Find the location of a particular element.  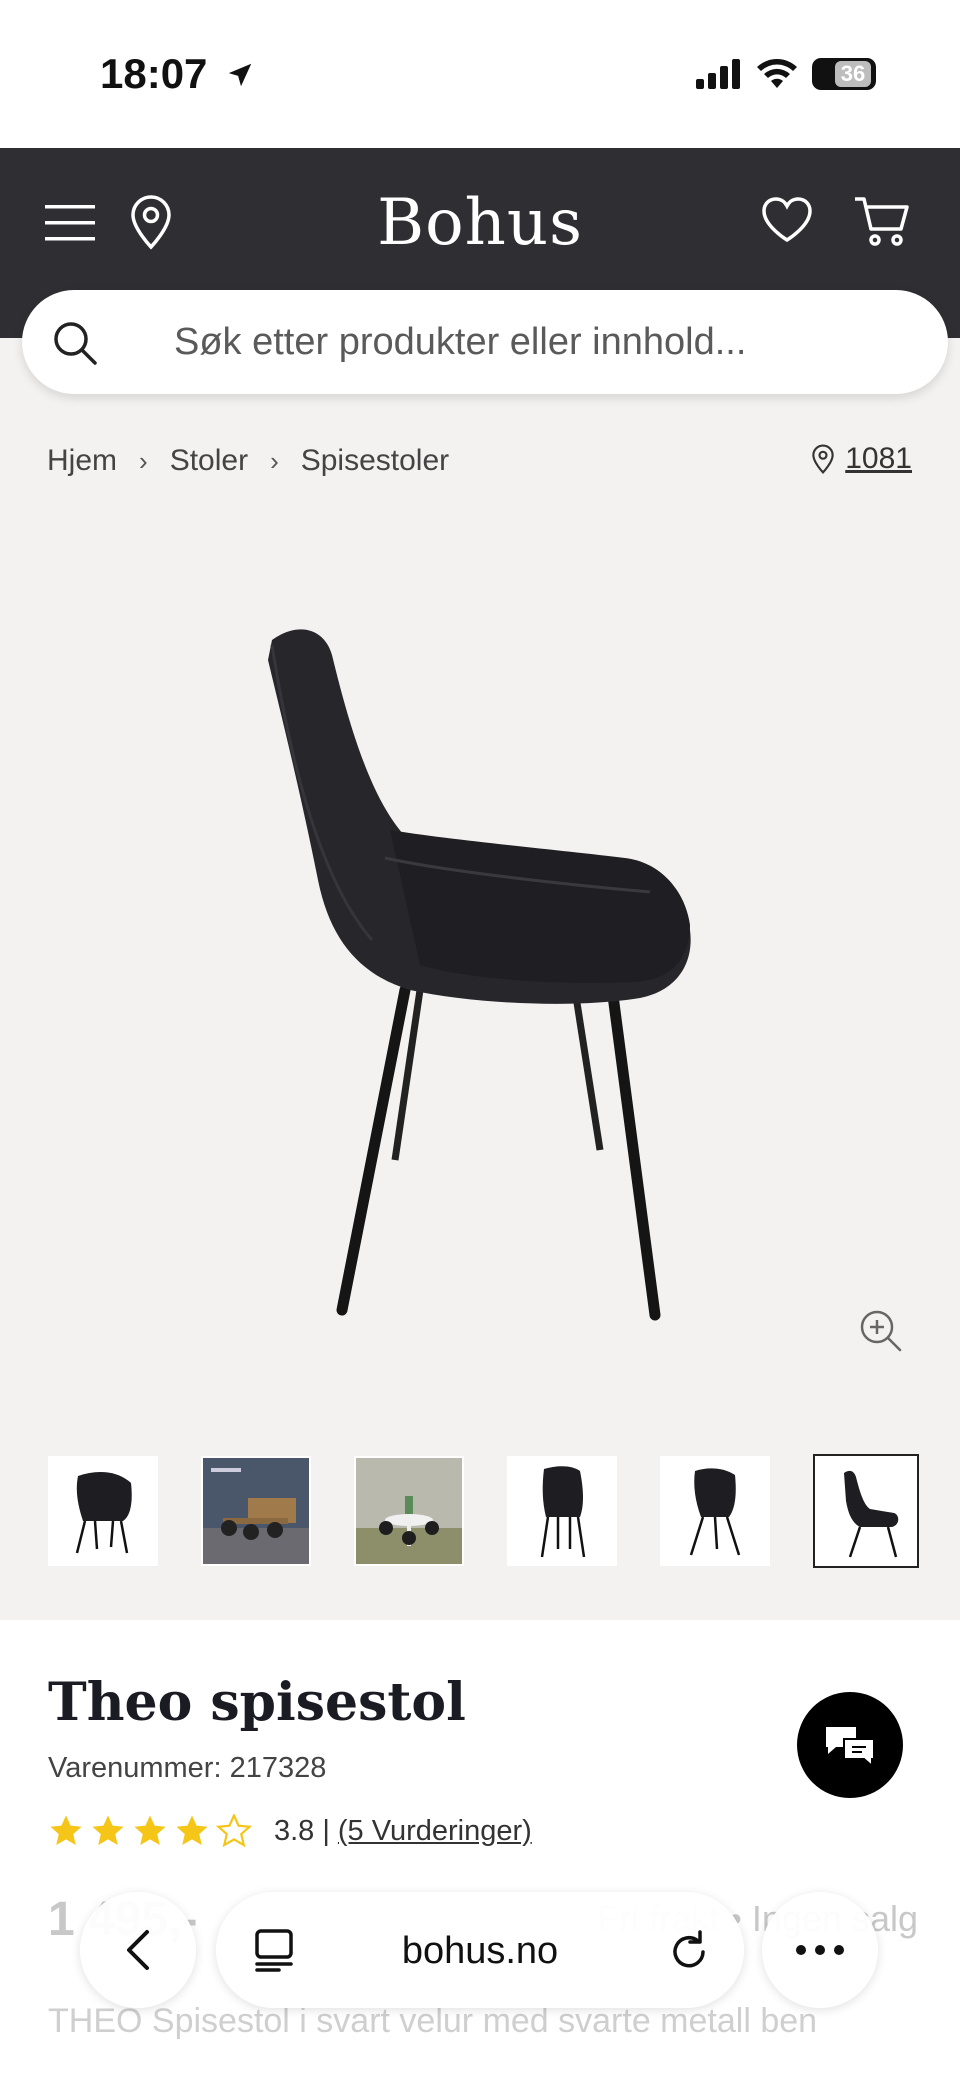

rating-value: 3.8 is located at coordinates (294, 1830).